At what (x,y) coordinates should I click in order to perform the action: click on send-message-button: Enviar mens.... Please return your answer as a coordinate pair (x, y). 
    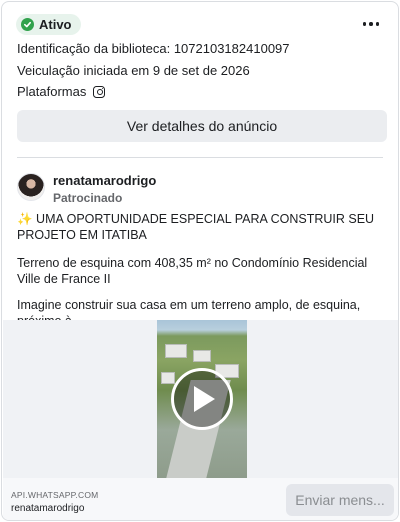
    Looking at the image, I should click on (340, 500).